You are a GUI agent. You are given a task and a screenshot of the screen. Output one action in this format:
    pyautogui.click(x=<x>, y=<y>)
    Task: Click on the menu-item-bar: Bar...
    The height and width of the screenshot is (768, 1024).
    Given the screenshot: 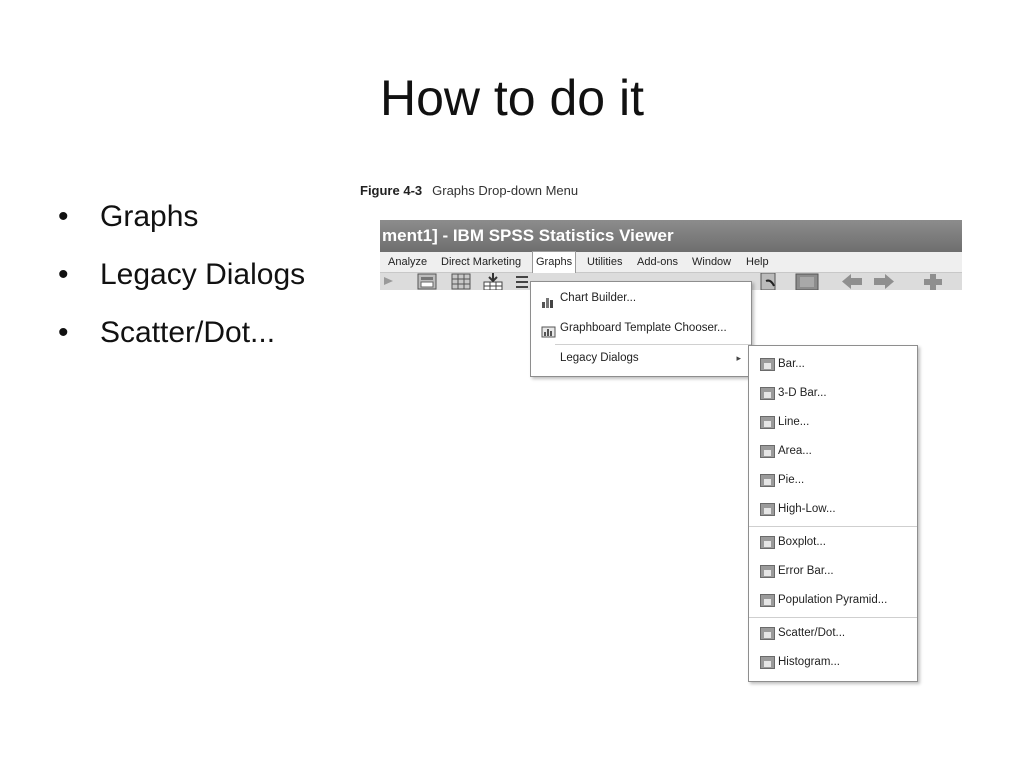 What is the action you would take?
    pyautogui.click(x=833, y=364)
    